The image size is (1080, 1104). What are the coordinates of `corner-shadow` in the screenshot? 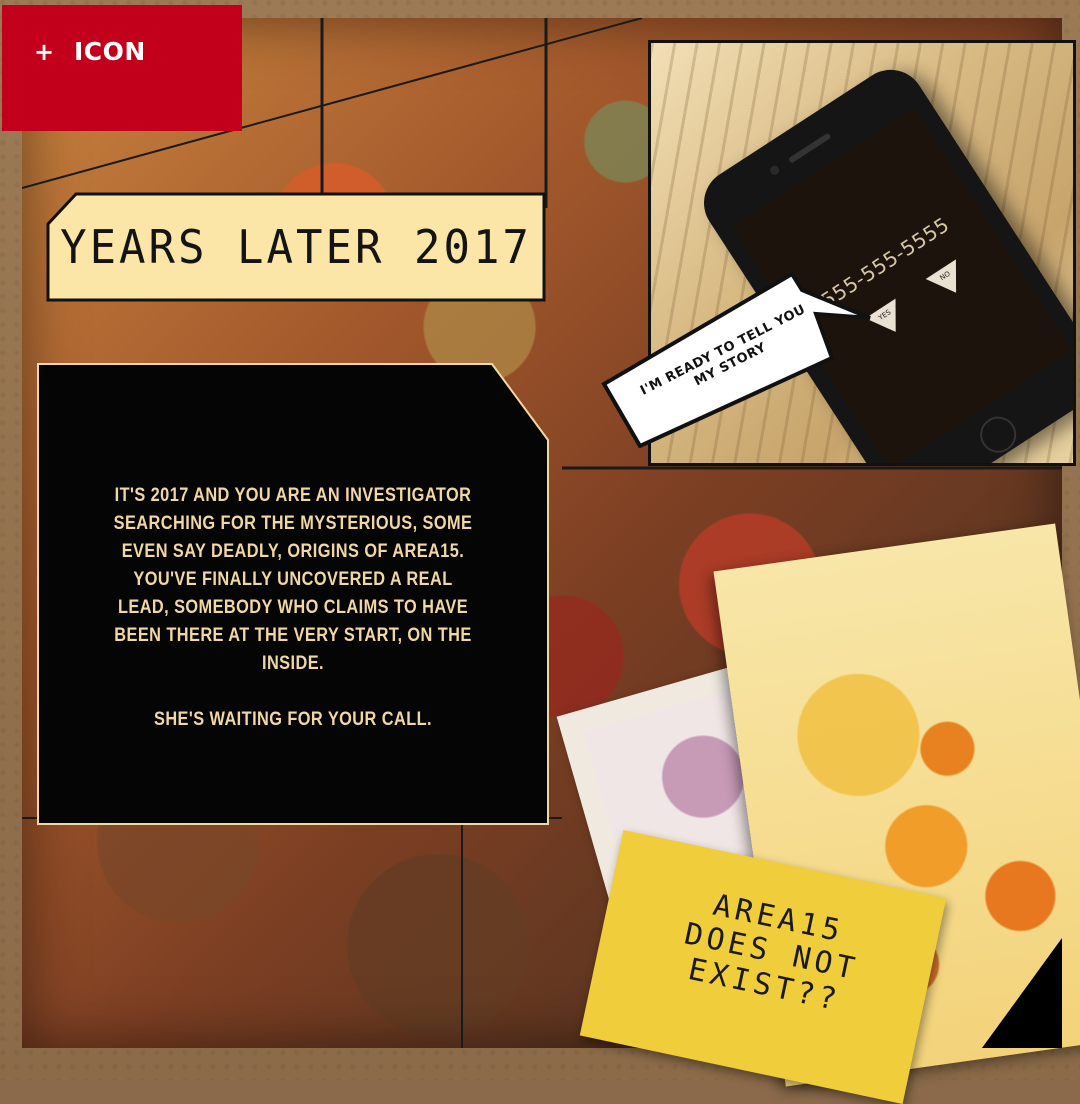 It's located at (1022, 993).